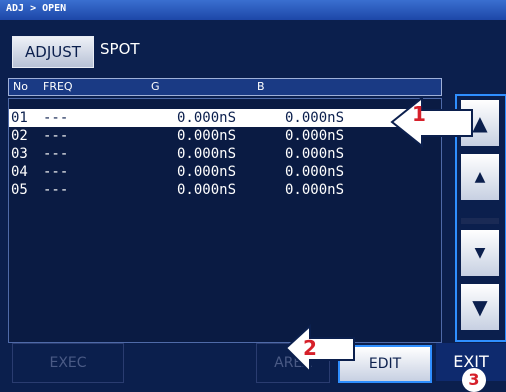 Image resolution: width=506 pixels, height=392 pixels. Describe the element at coordinates (36, 8) in the screenshot. I see `screen-title: ADJ > OPEN` at that location.